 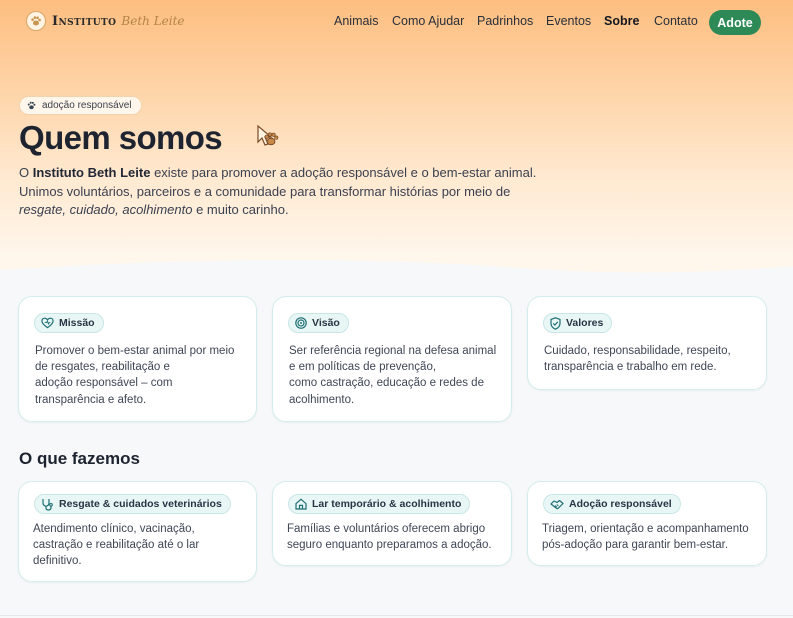 I want to click on text-line: como castração, educação e redes de, so click(x=386, y=383).